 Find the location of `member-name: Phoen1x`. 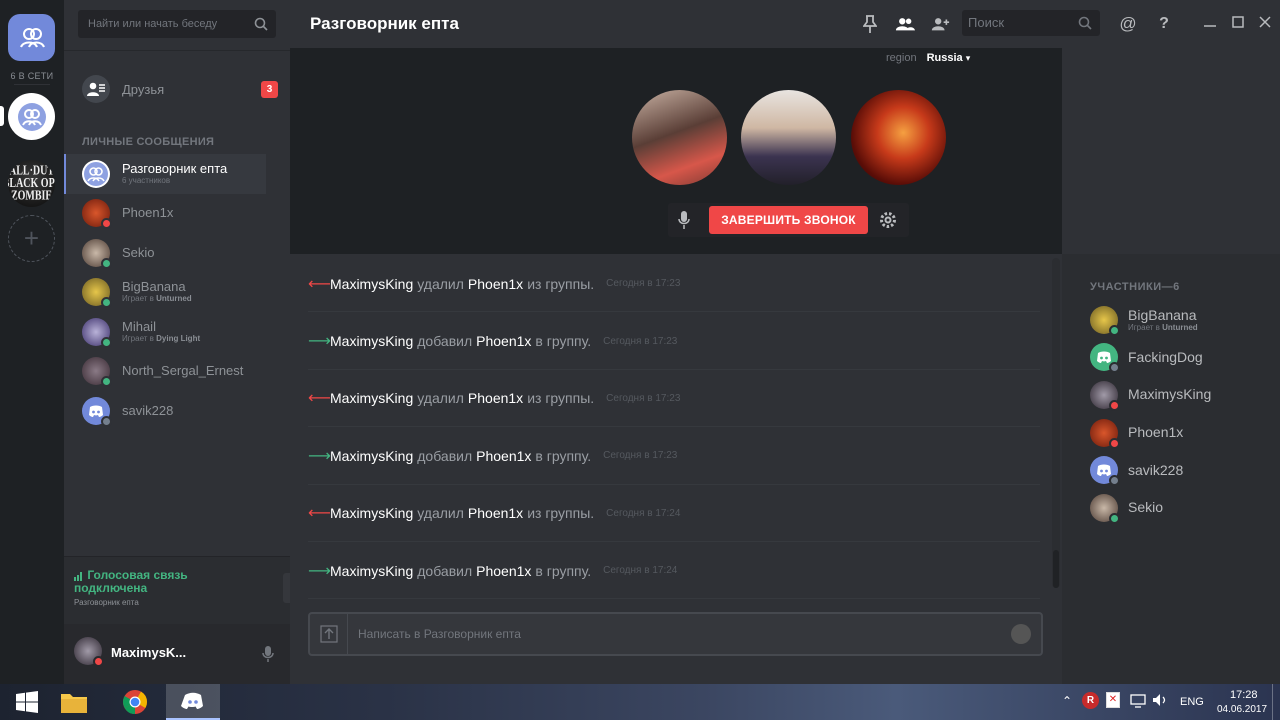

member-name: Phoen1x is located at coordinates (1156, 432).